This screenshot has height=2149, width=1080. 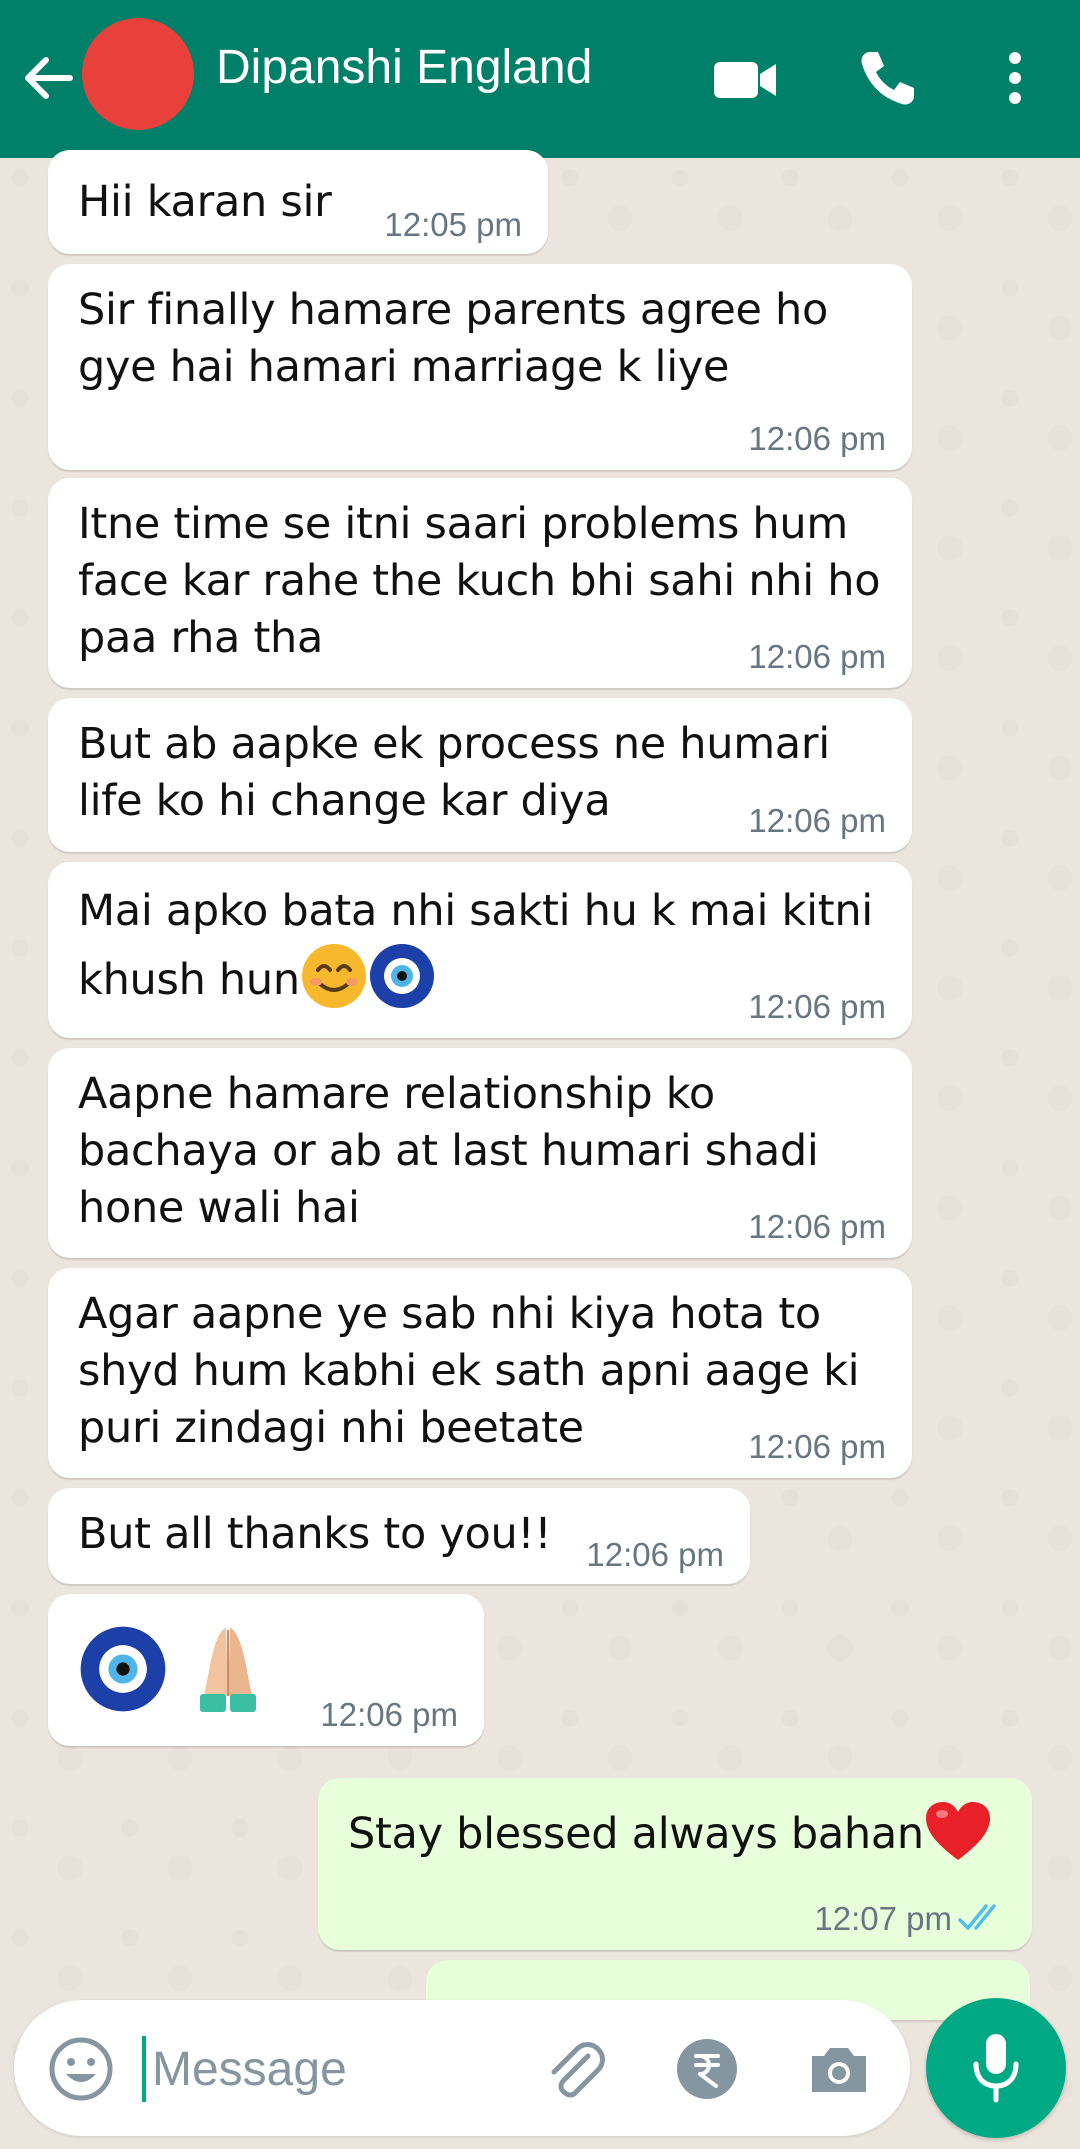 What do you see at coordinates (707, 2069) in the screenshot?
I see `rupee-payment-icon` at bounding box center [707, 2069].